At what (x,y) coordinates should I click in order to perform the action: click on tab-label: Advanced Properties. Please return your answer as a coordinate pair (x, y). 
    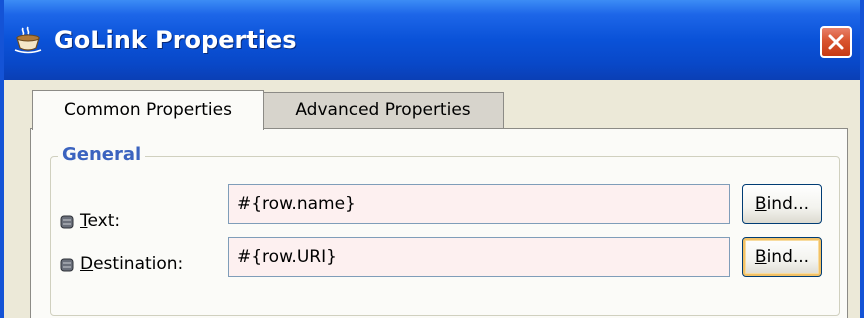
    Looking at the image, I should click on (383, 110).